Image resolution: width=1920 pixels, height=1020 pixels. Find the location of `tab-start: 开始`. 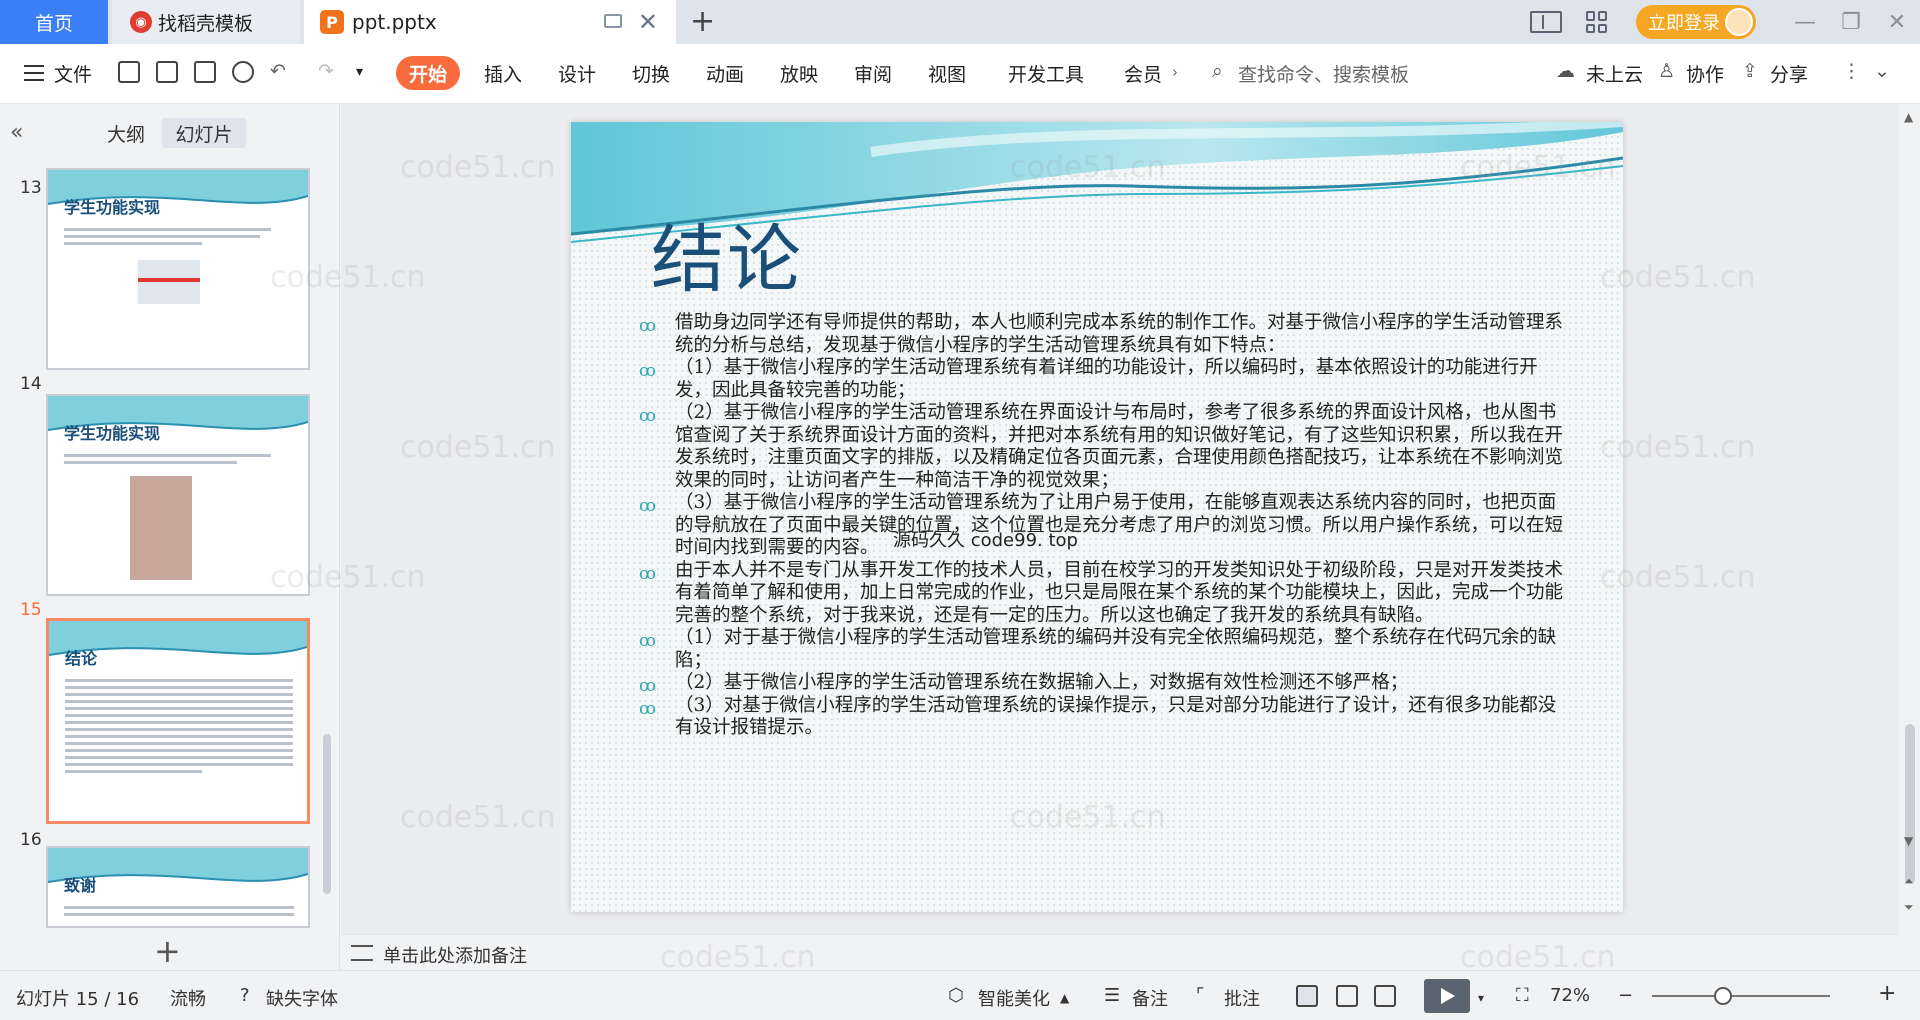

tab-start: 开始 is located at coordinates (428, 73).